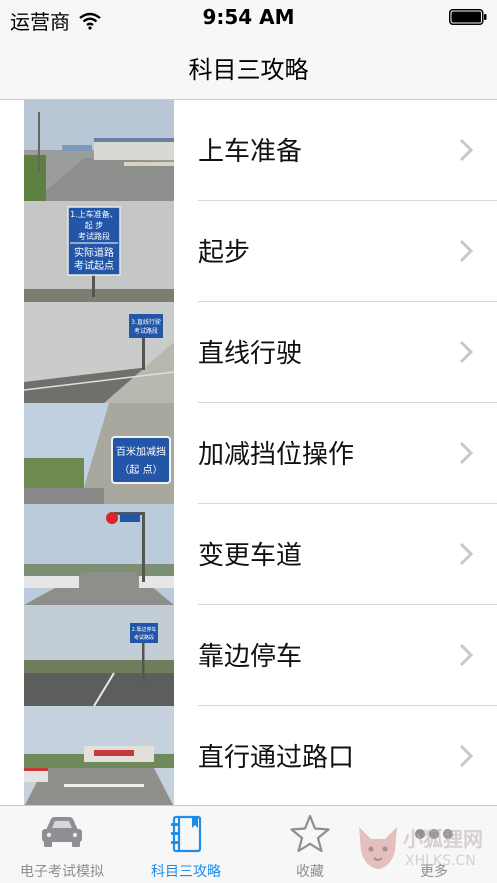 The image size is (497, 883). What do you see at coordinates (94, 252) in the screenshot?
I see `sign-text: 实际道路` at bounding box center [94, 252].